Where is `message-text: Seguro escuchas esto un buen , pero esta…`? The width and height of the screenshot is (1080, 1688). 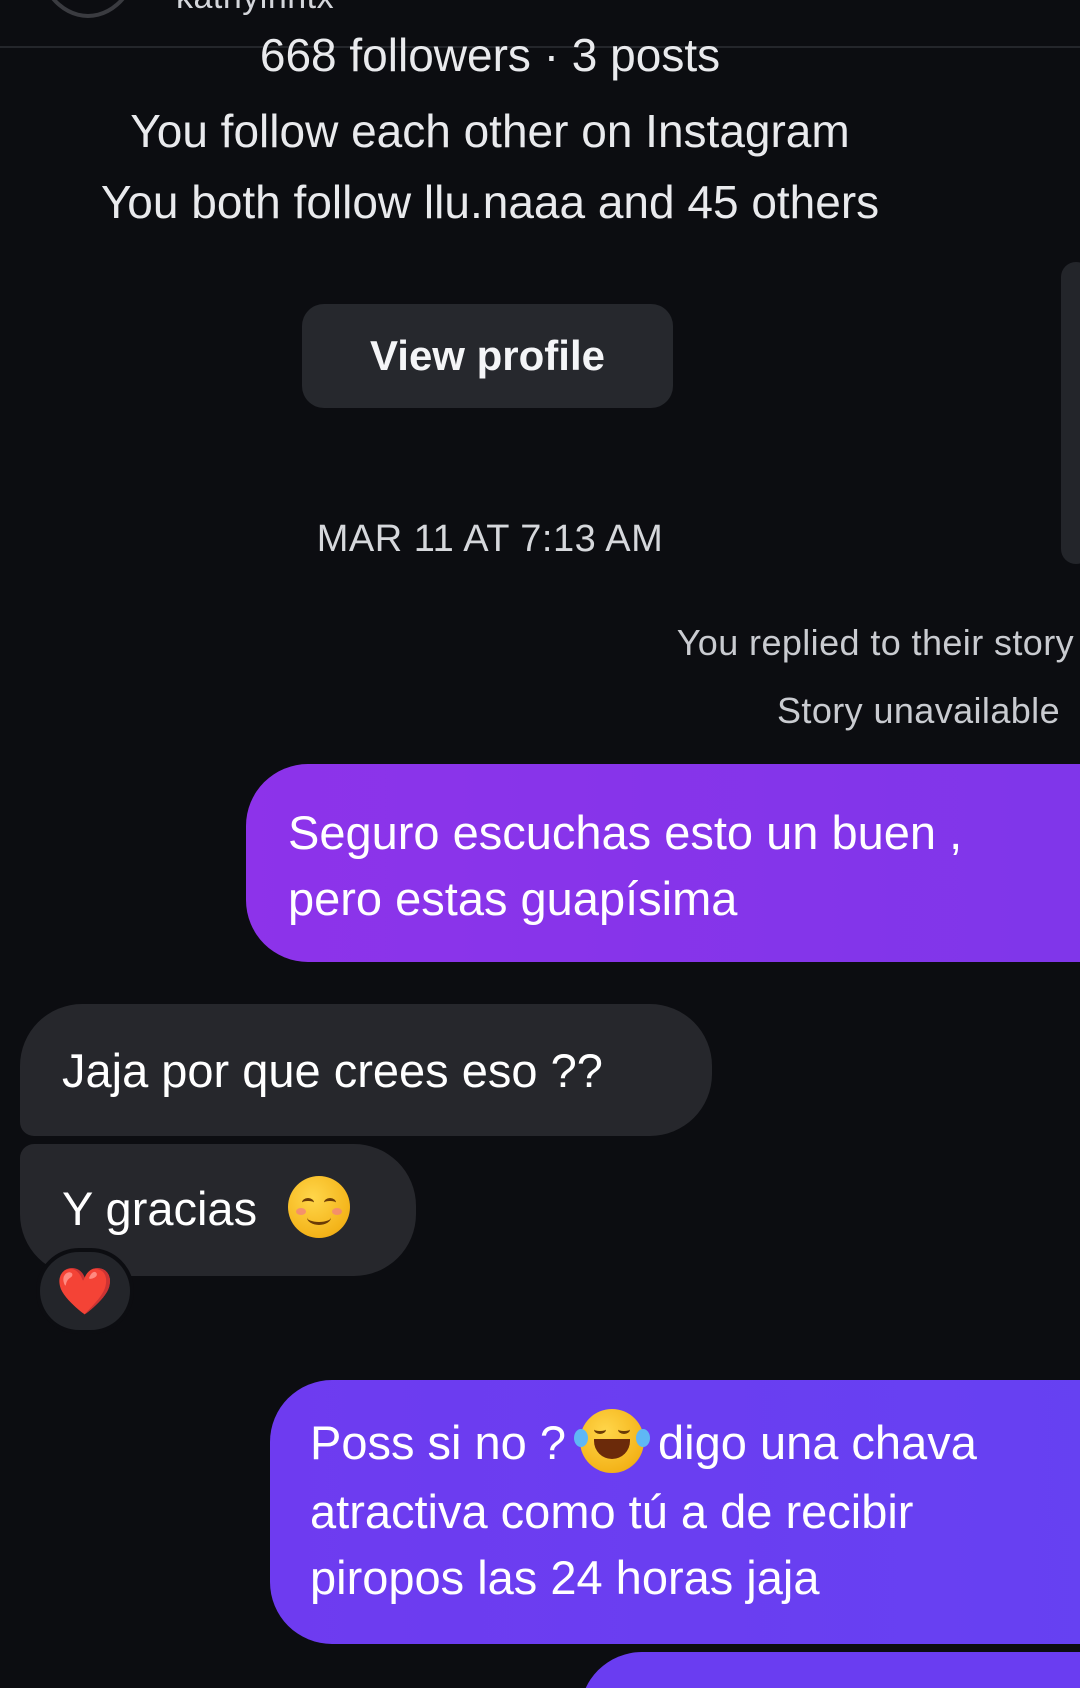 message-text: Seguro escuchas esto un buen , pero esta… is located at coordinates (625, 865).